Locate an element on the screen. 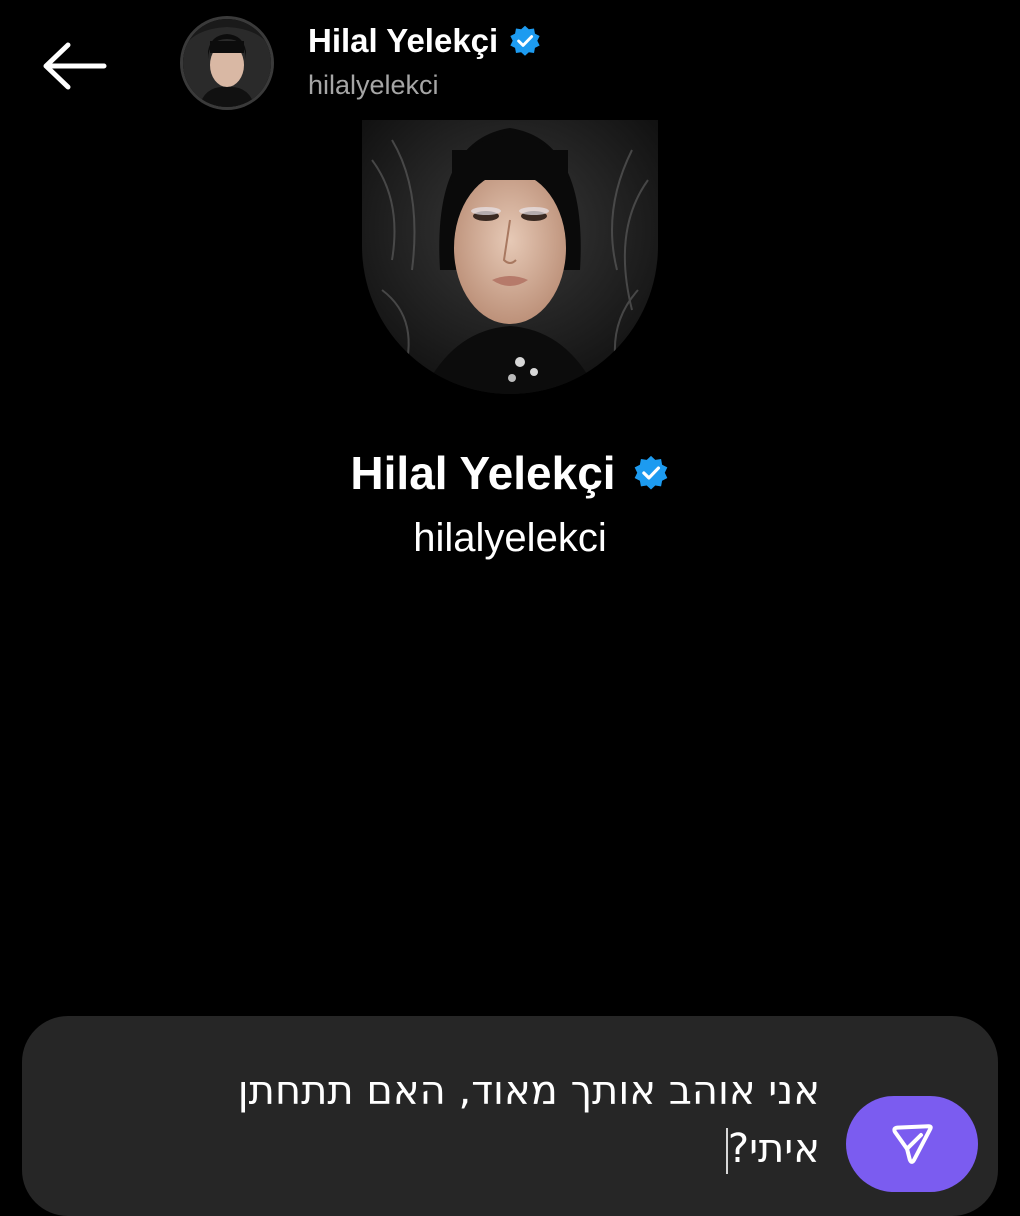 Image resolution: width=1020 pixels, height=1216 pixels. header-name: Hilal Yelekçi is located at coordinates (403, 40).